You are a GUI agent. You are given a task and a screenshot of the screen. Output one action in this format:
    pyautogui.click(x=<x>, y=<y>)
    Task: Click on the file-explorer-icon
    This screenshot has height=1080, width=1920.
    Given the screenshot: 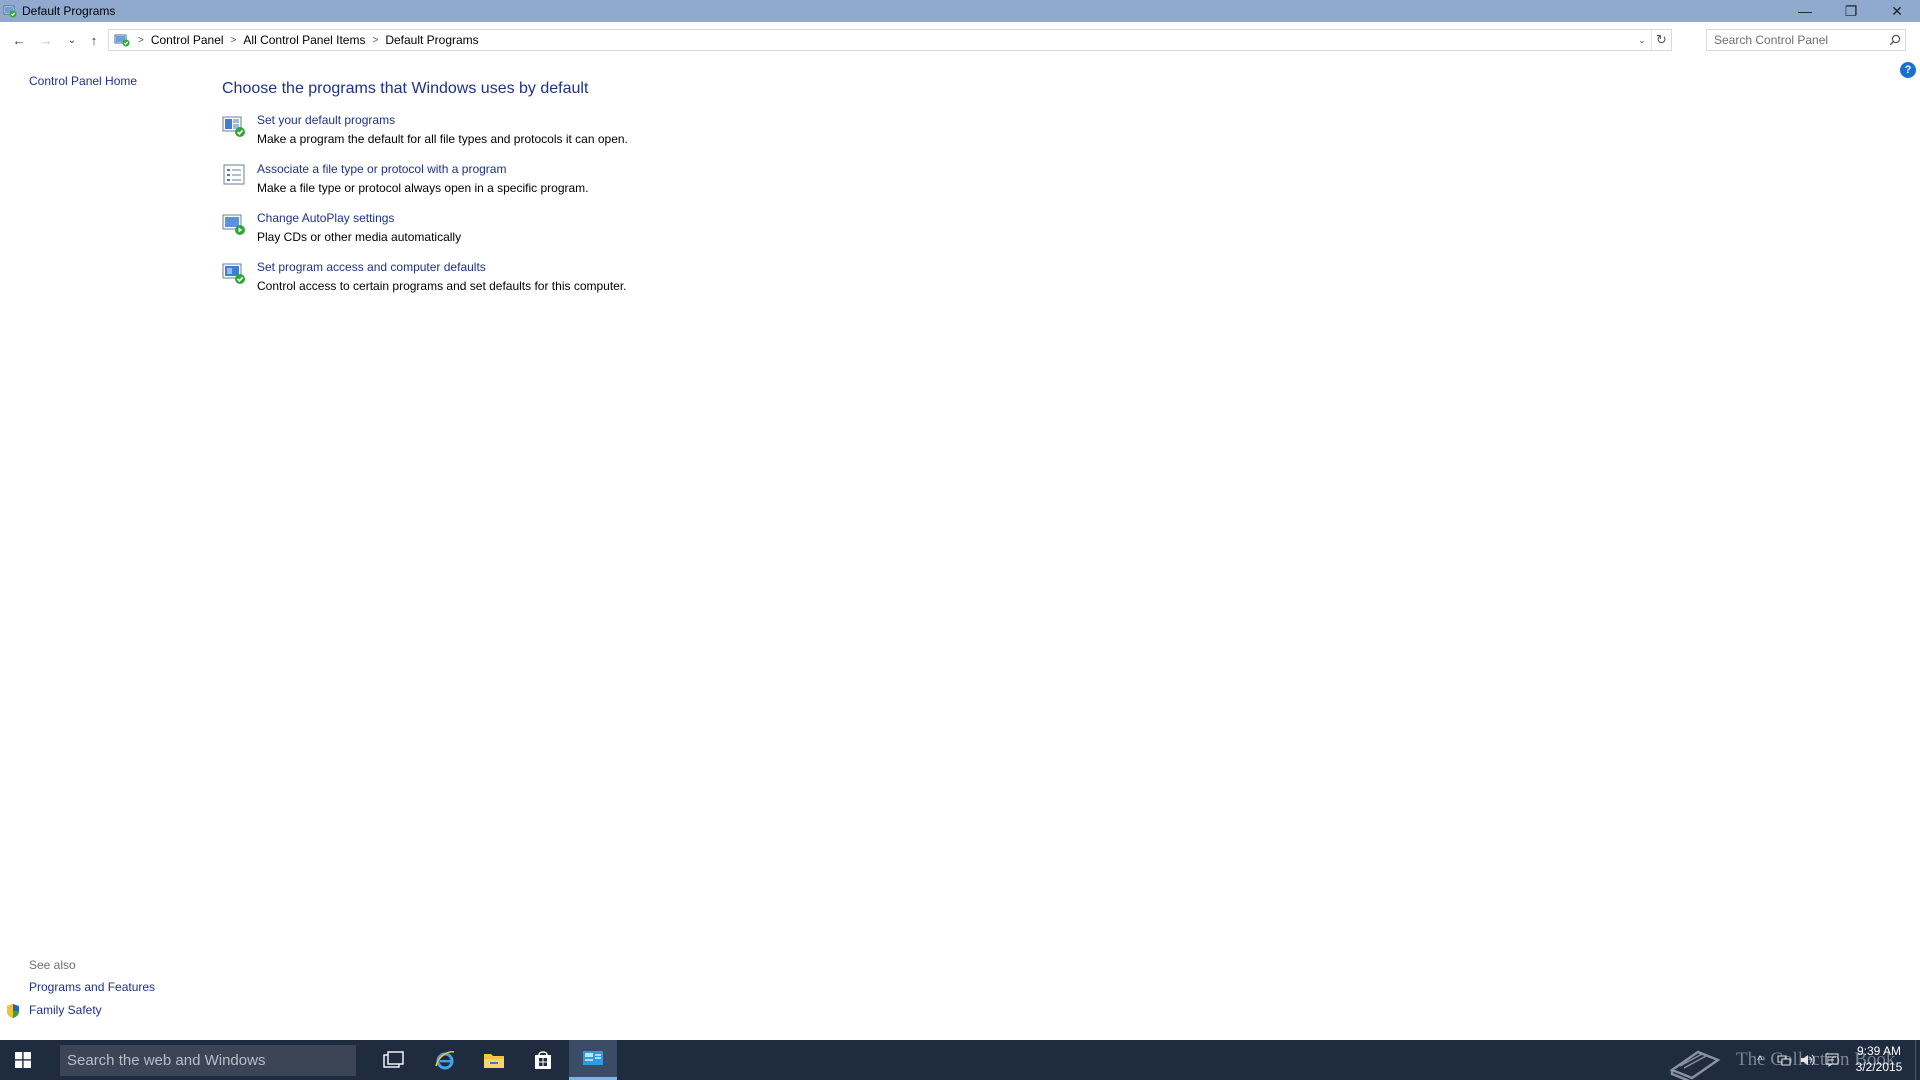 What is the action you would take?
    pyautogui.click(x=494, y=1061)
    